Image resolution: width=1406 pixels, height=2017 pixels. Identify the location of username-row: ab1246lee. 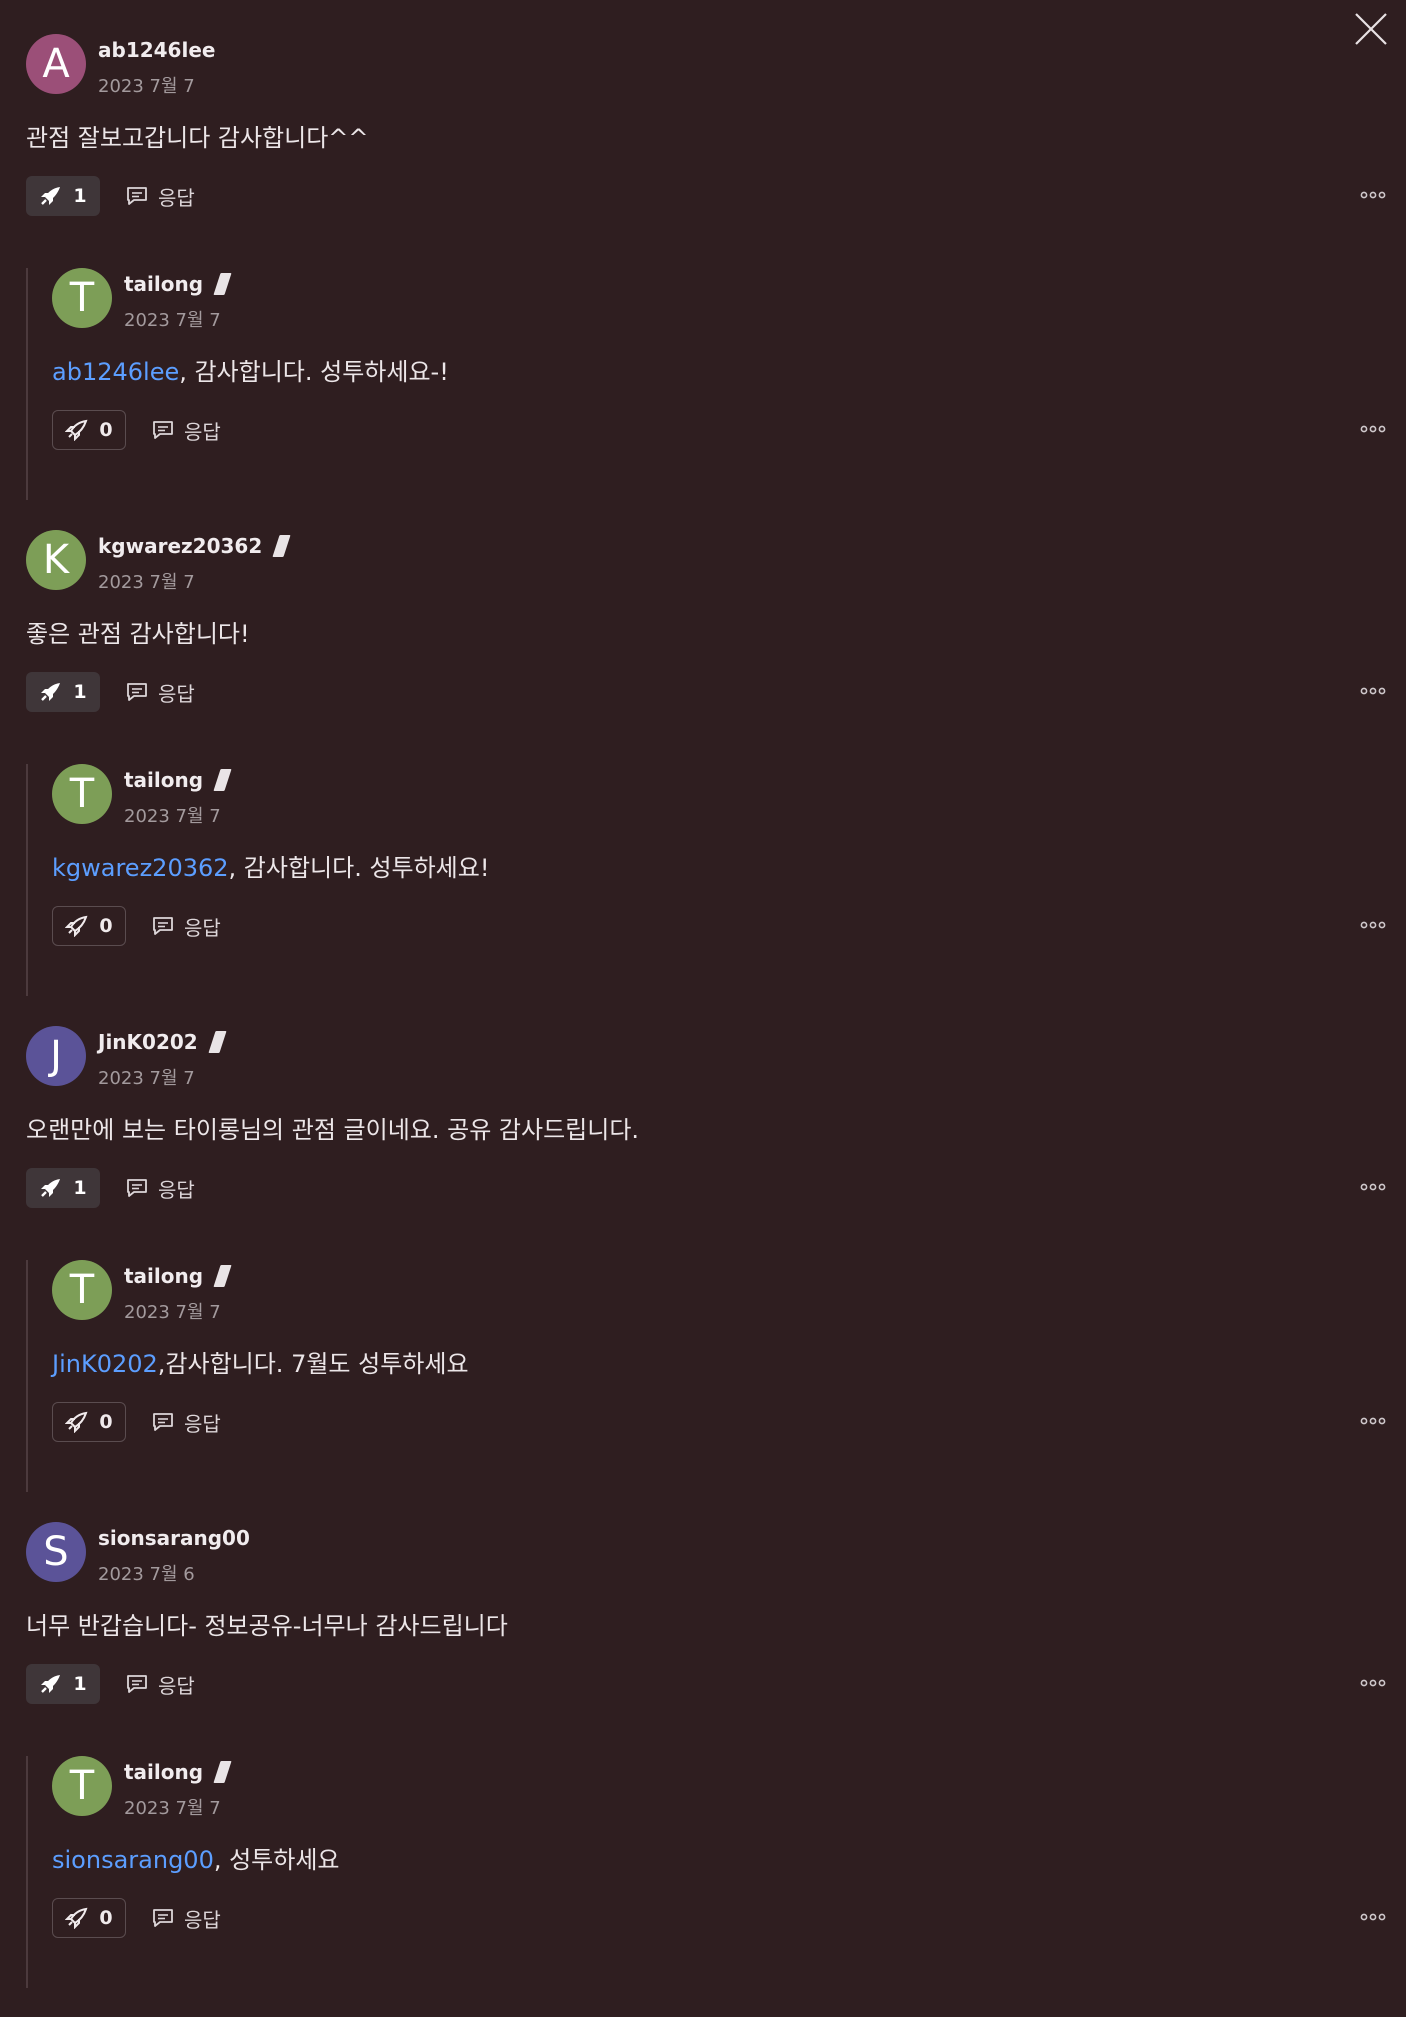
(156, 50).